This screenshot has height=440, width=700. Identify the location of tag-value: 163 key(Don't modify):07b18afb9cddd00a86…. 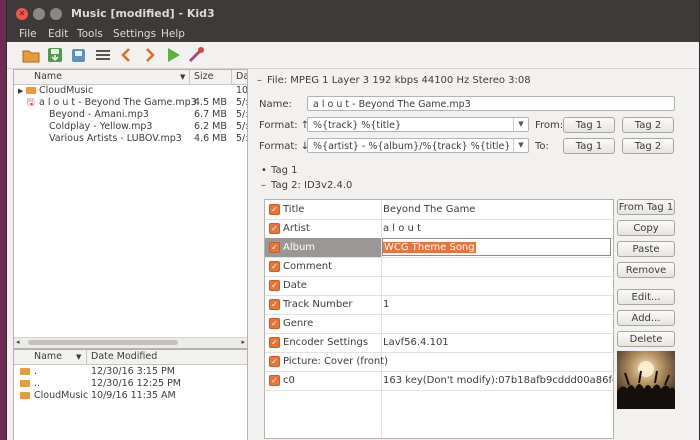
(498, 380).